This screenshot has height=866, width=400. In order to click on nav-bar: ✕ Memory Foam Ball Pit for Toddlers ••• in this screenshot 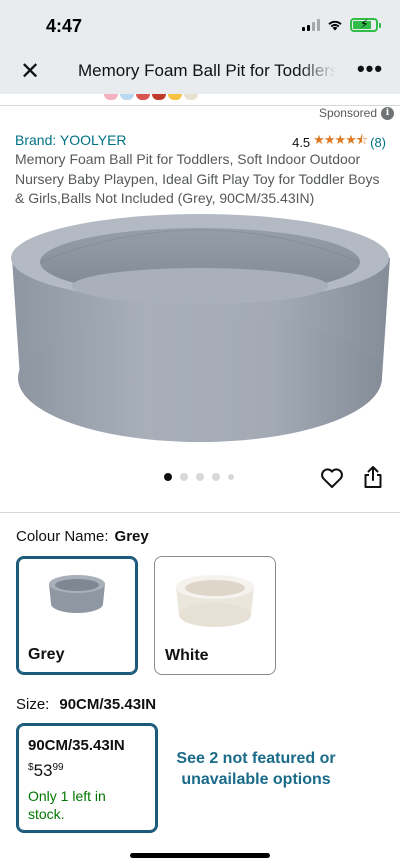, I will do `click(200, 72)`.